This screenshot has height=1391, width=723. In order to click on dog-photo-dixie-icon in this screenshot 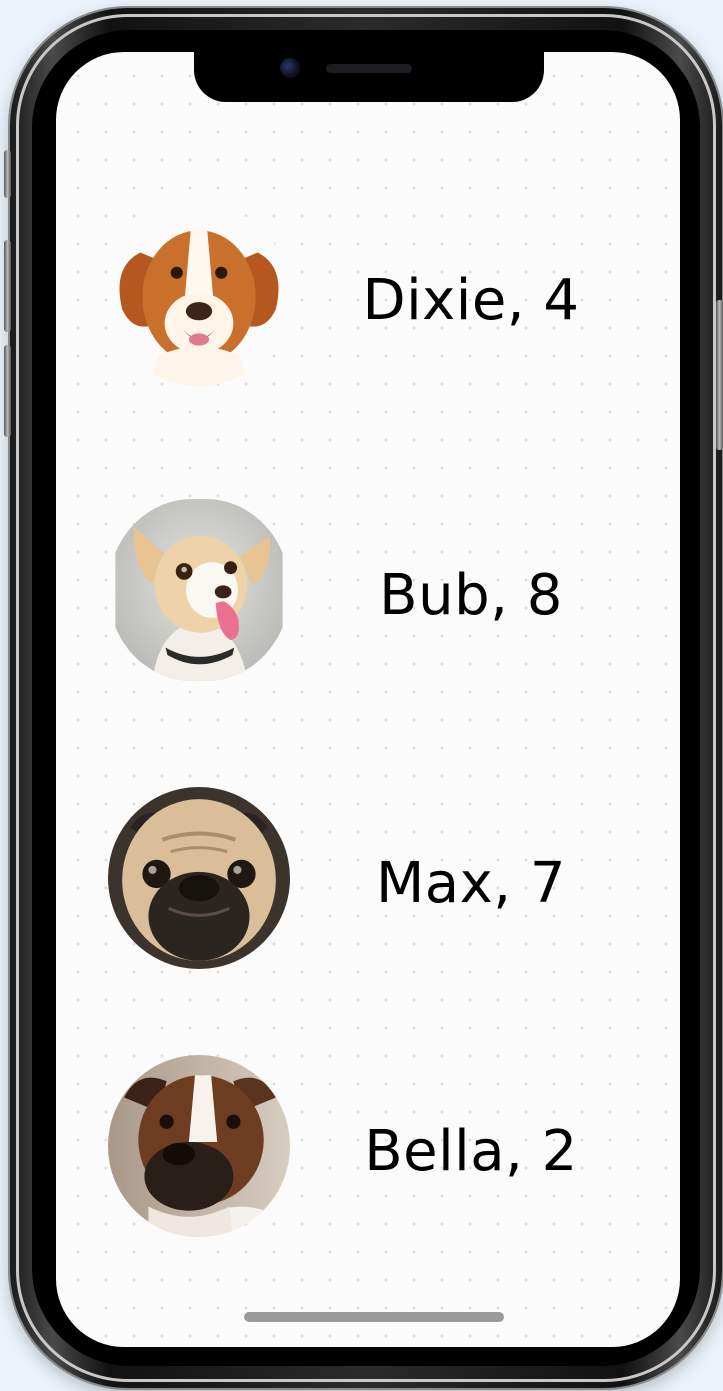, I will do `click(199, 295)`.